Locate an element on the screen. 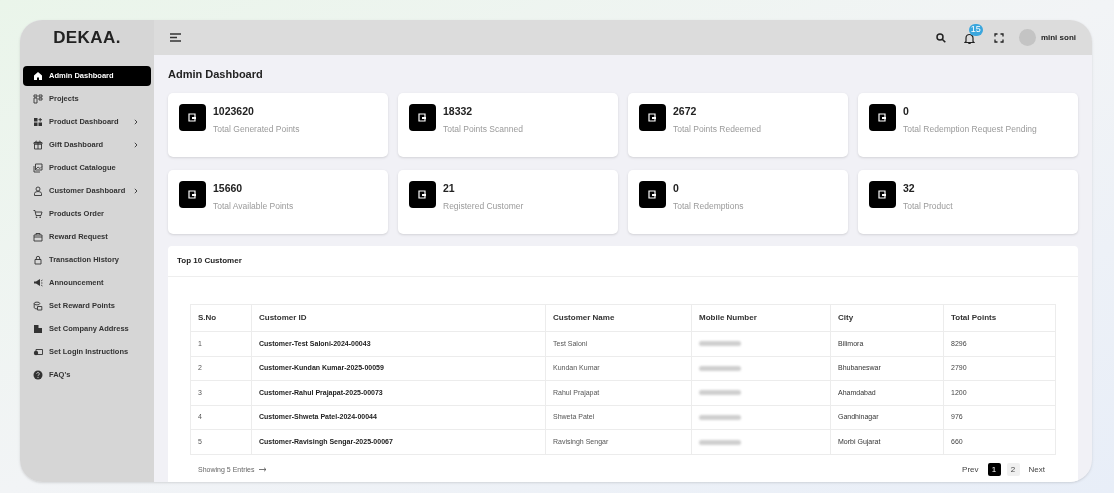 This screenshot has height=493, width=1114. search-icon is located at coordinates (940, 37).